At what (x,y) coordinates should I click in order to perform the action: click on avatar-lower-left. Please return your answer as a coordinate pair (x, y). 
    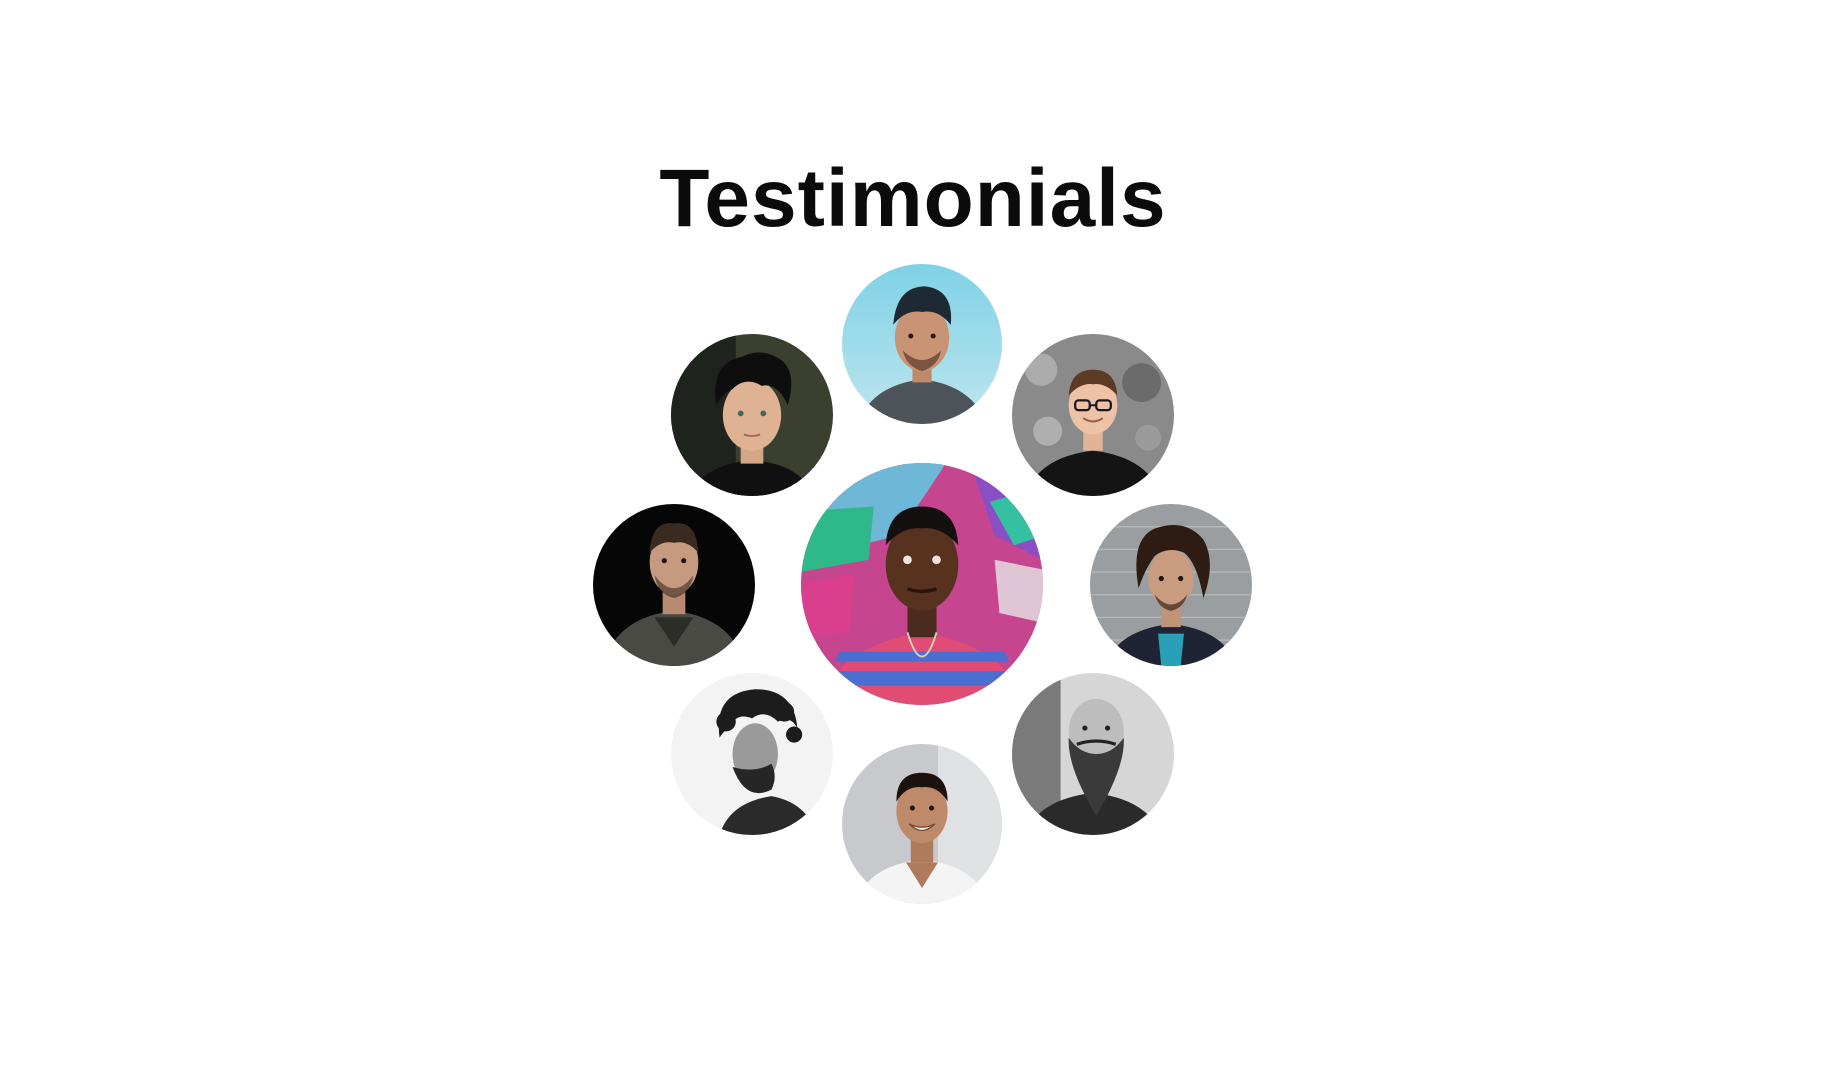
    Looking at the image, I should click on (752, 754).